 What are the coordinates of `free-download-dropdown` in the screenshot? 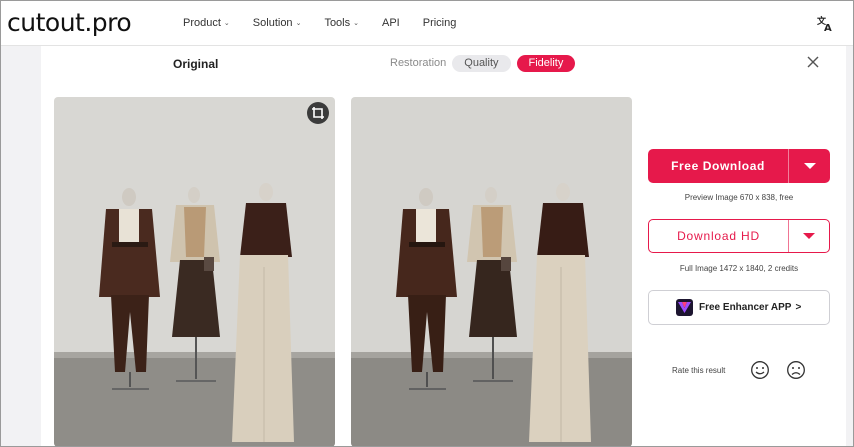 It's located at (809, 166).